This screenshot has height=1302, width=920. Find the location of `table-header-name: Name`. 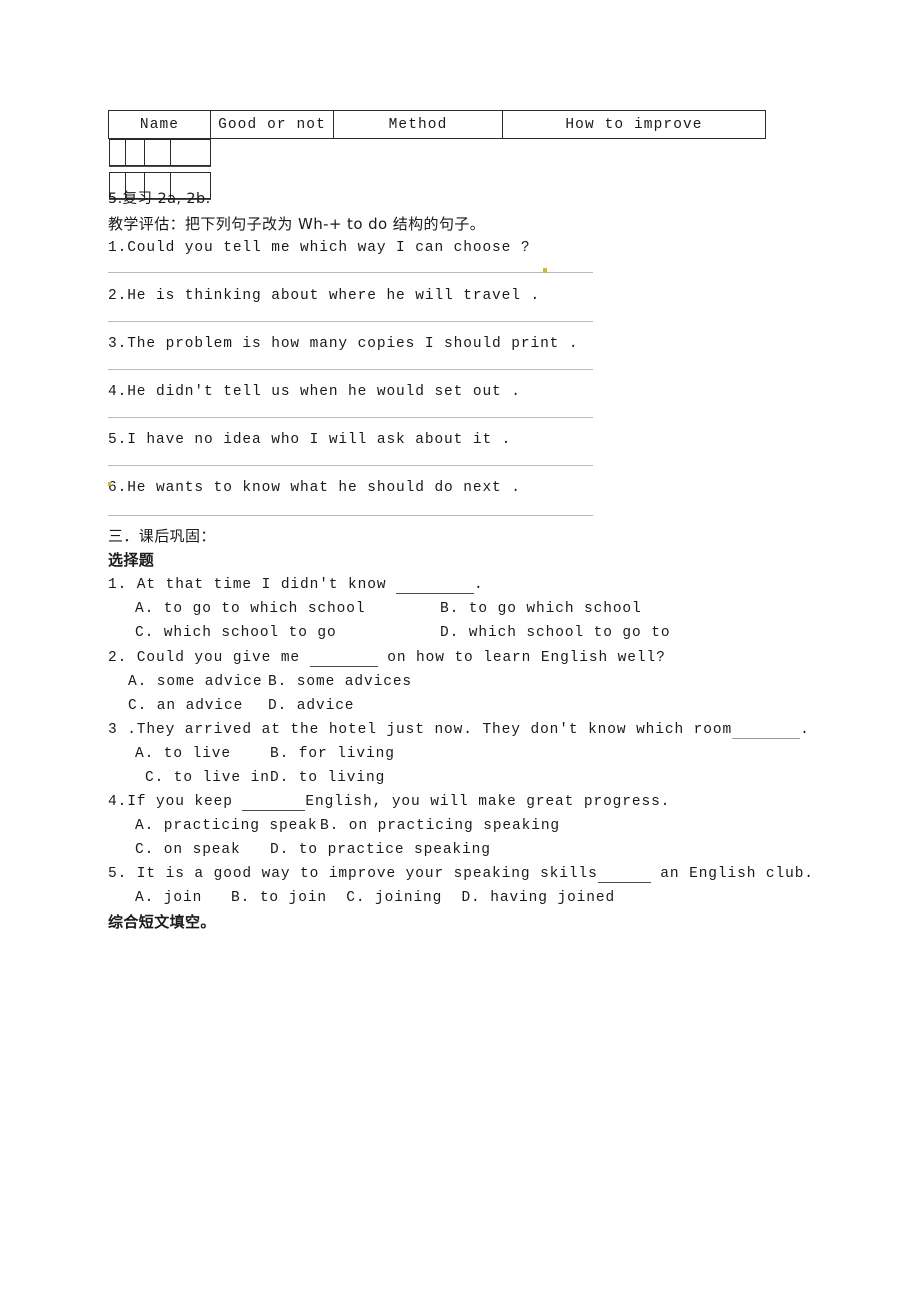

table-header-name: Name is located at coordinates (159, 124).